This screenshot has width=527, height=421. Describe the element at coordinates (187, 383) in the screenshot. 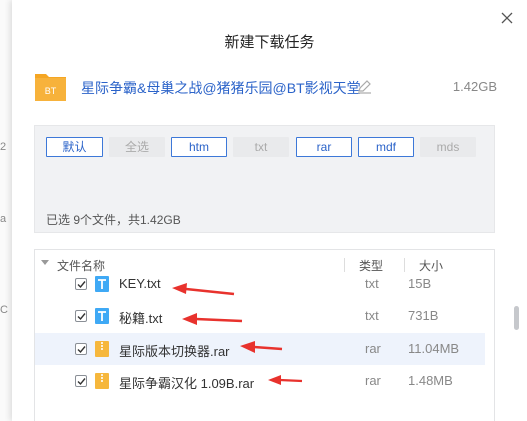

I see `file-name: 星际争霸汉化 1.09B.rar` at that location.